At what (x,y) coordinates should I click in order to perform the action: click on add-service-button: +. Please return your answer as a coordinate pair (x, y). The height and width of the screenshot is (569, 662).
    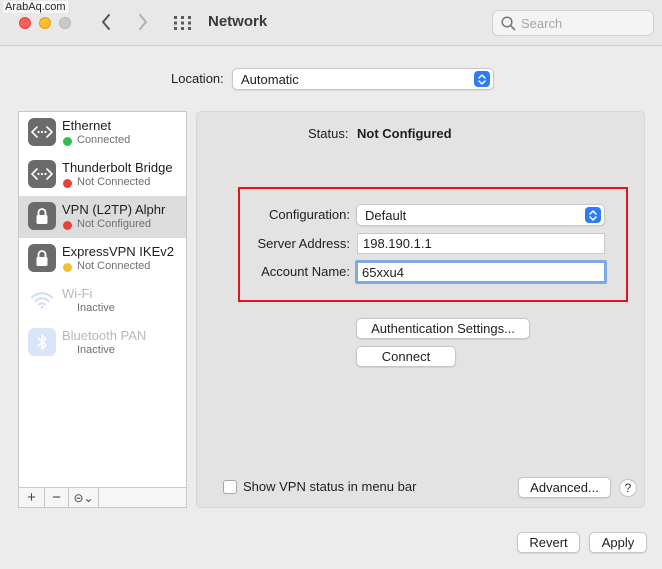
    Looking at the image, I should click on (32, 497).